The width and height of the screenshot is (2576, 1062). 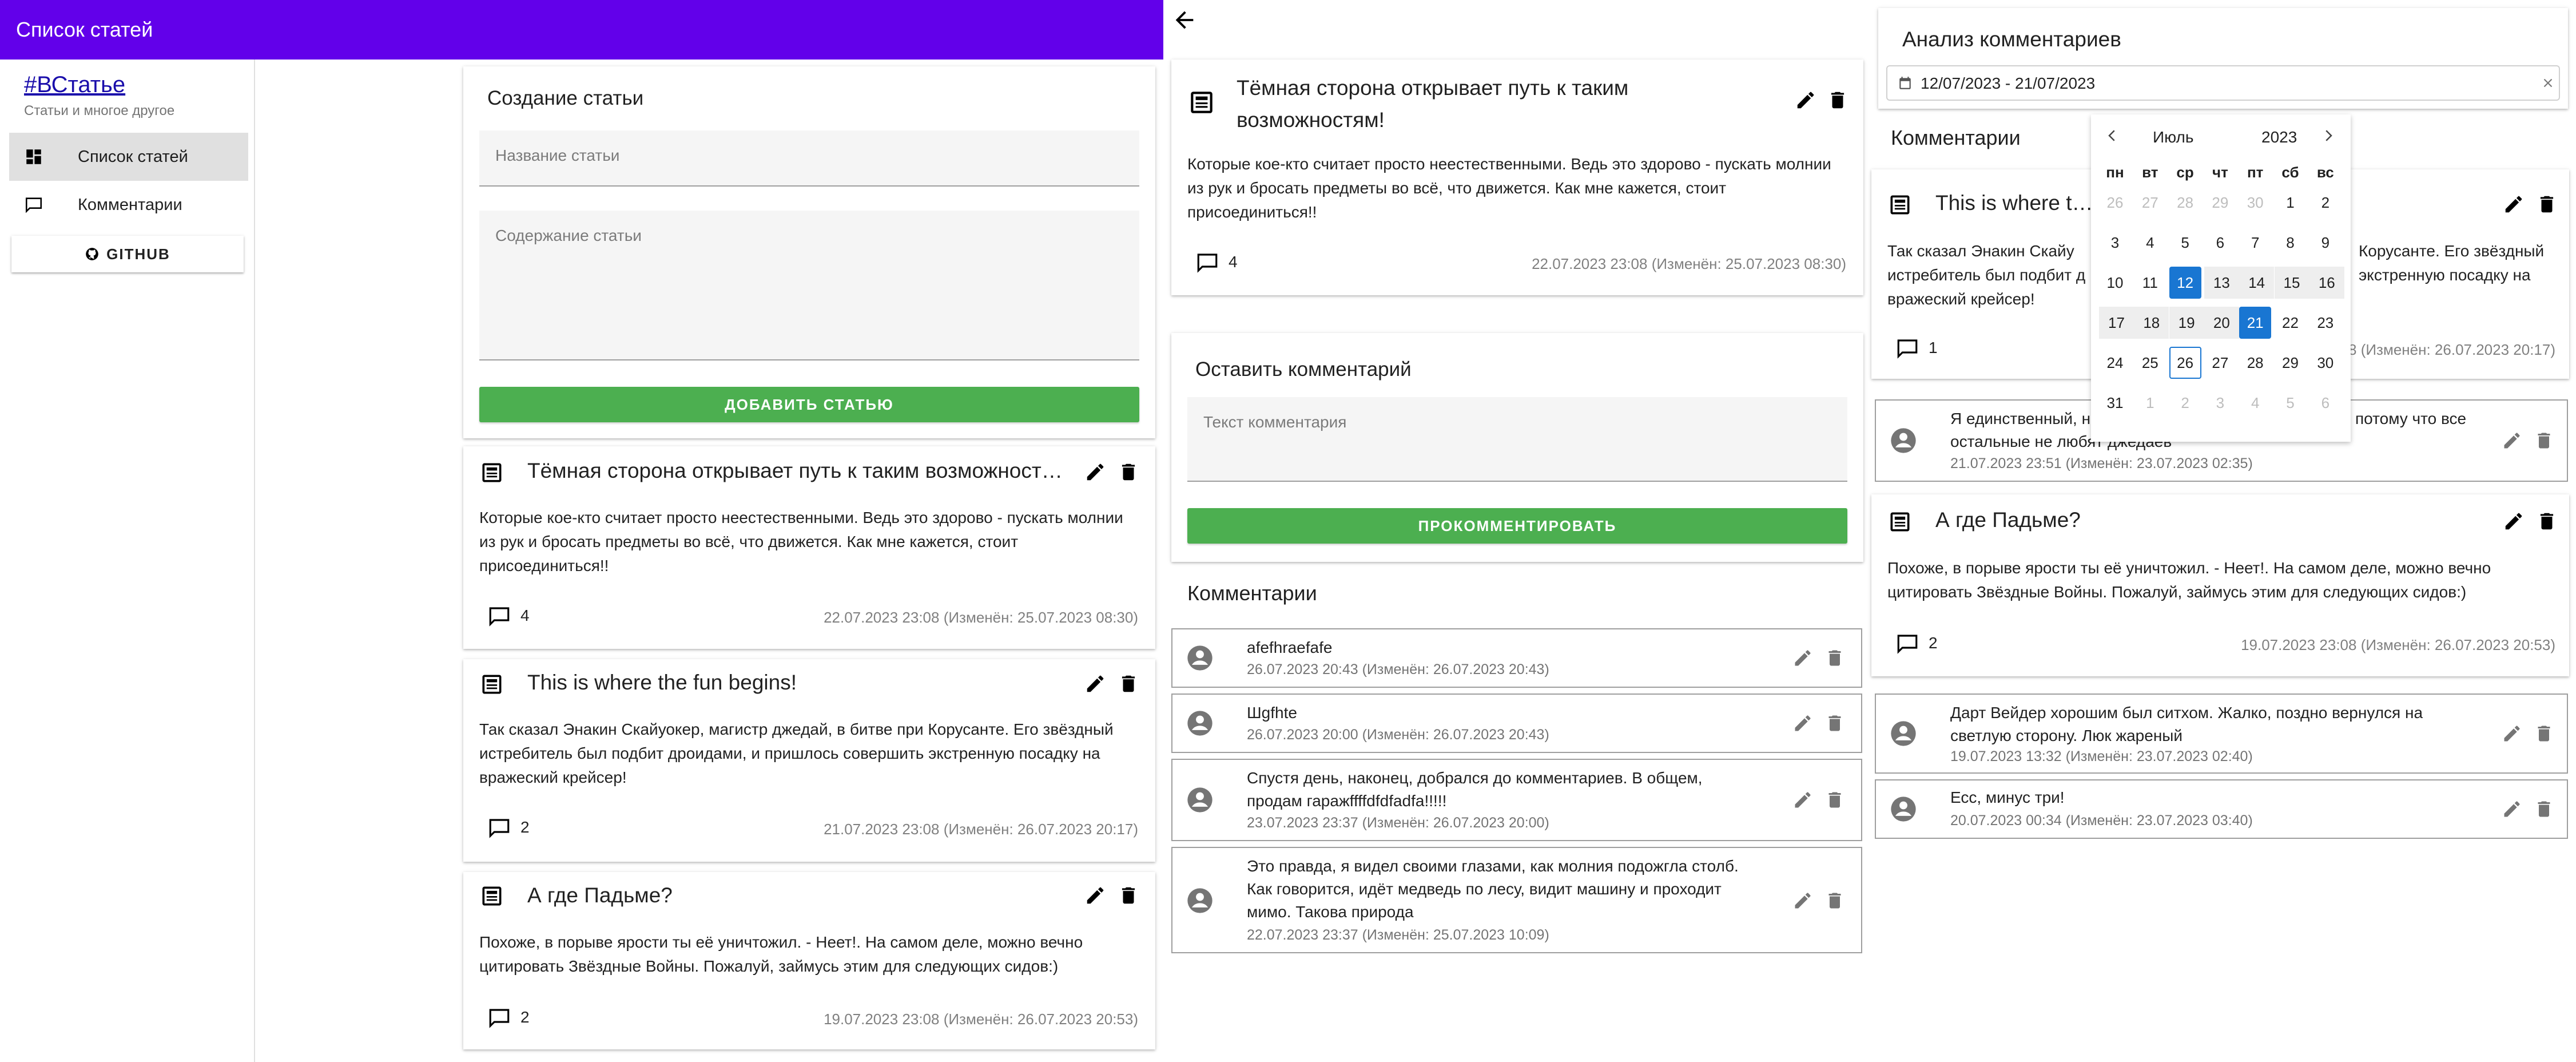 I want to click on clear-icon, so click(x=2548, y=83).